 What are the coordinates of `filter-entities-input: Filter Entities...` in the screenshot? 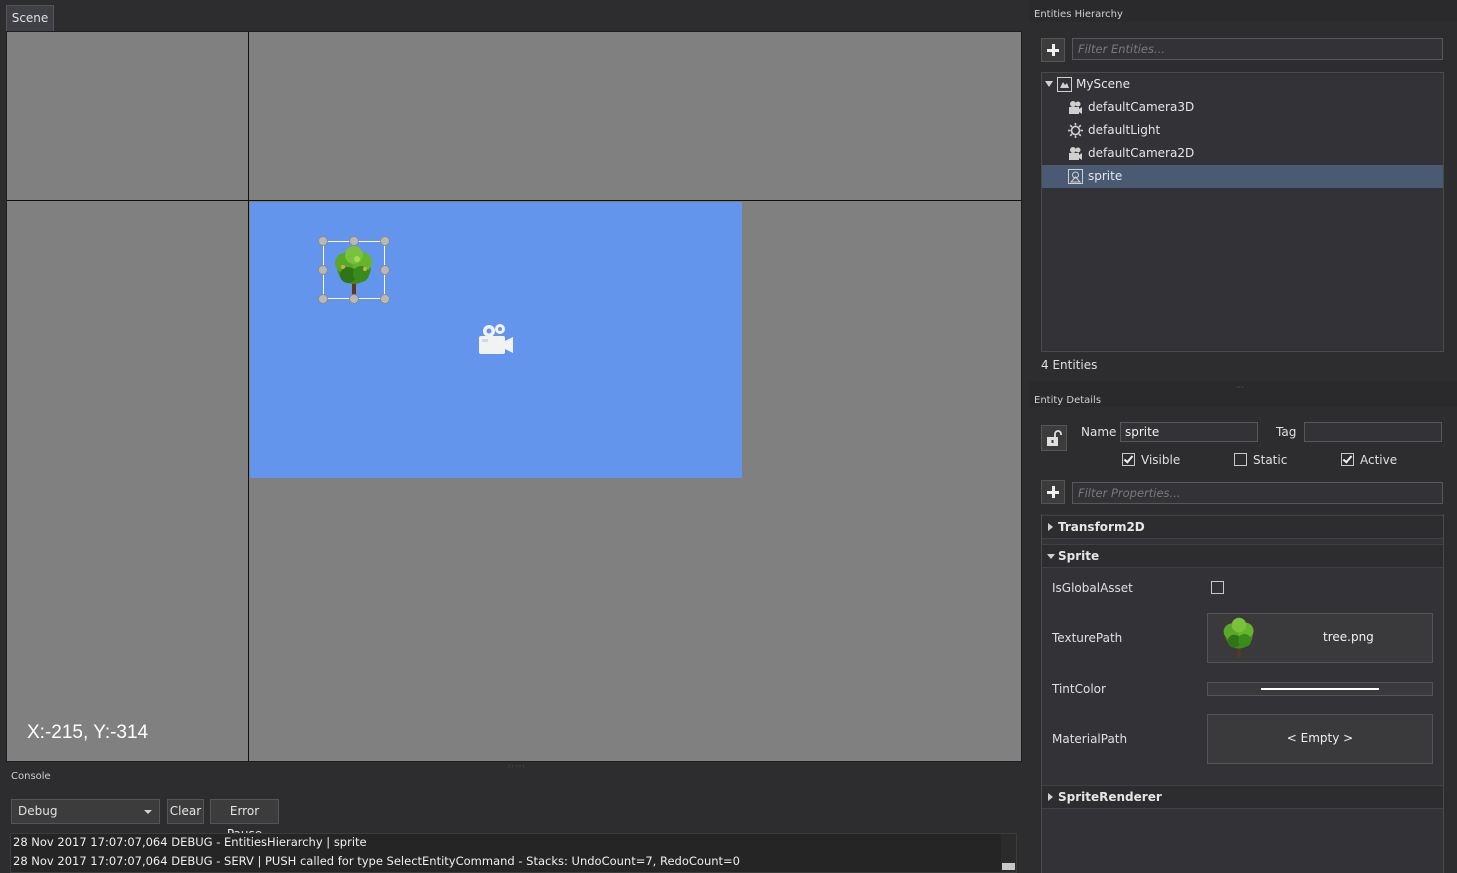 It's located at (1257, 49).